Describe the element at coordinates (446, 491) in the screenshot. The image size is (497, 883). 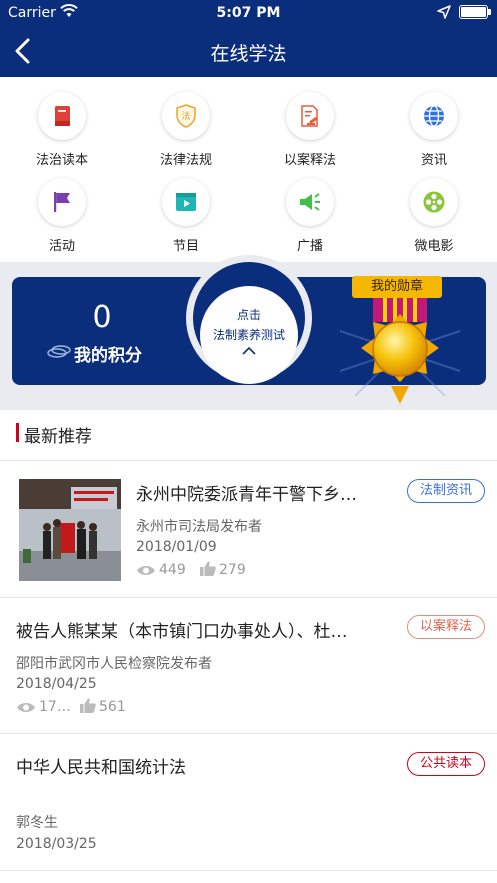
I see `category-tag: 法制资讯` at that location.